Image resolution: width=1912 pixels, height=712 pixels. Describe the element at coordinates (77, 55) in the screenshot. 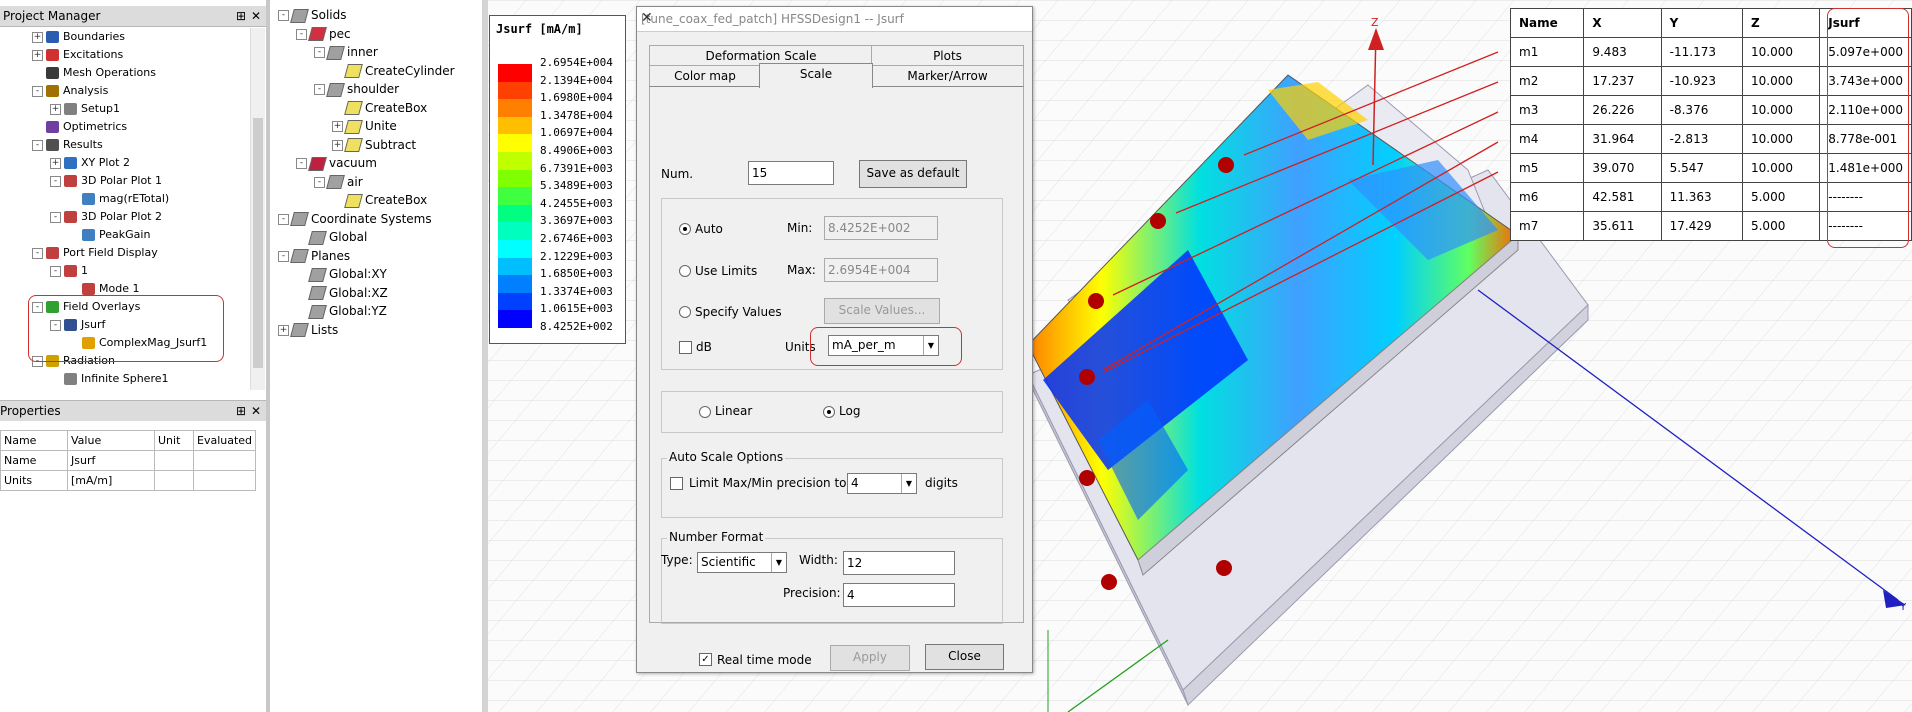

I see `tree-item: + Excitations` at that location.